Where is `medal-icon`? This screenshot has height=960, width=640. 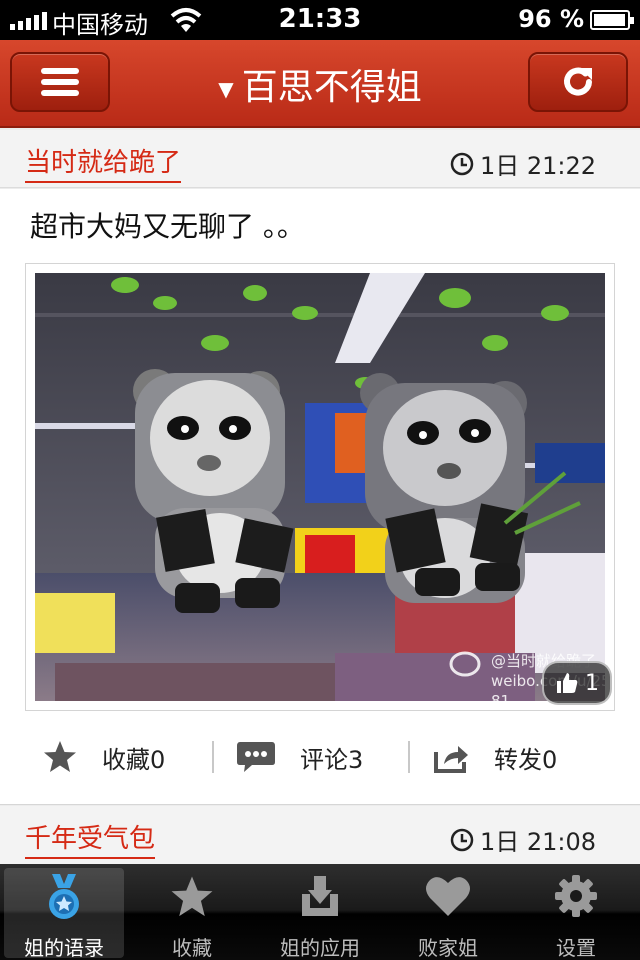 medal-icon is located at coordinates (64, 896).